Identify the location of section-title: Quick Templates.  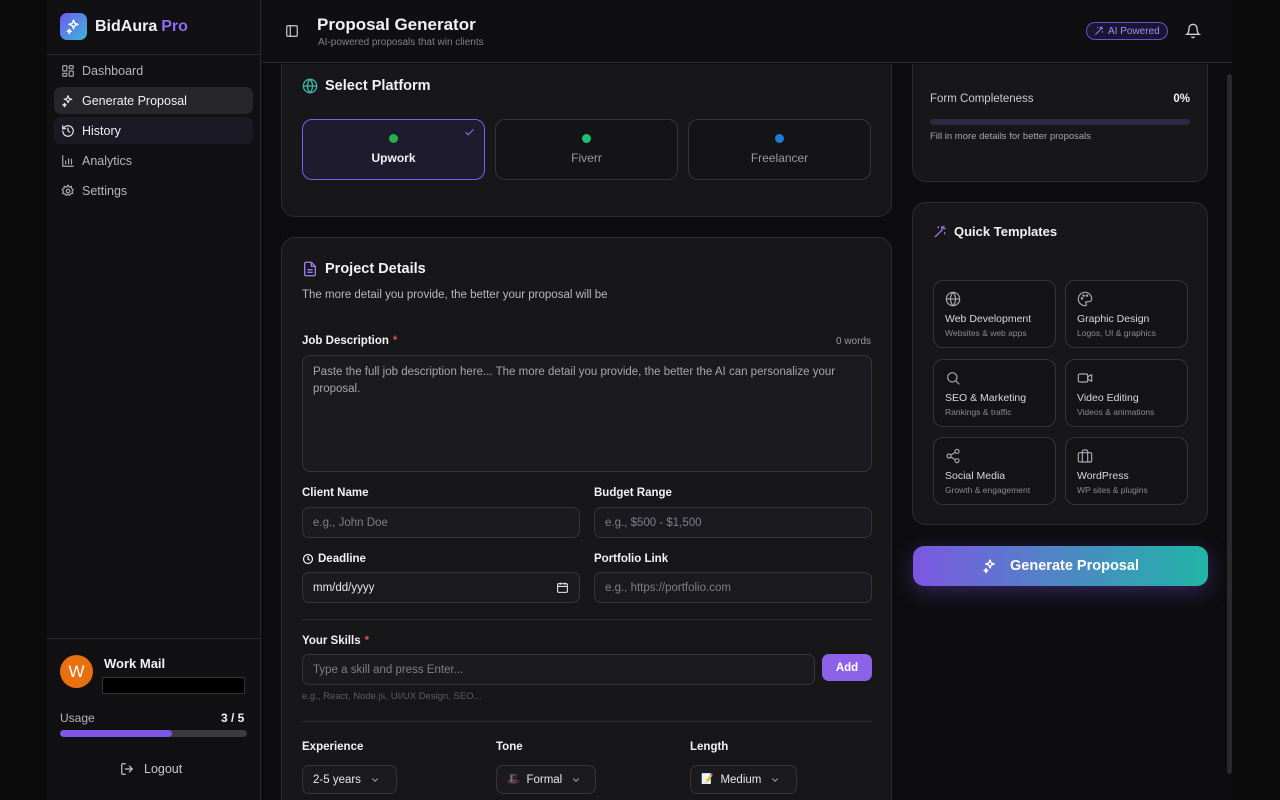
(995, 231).